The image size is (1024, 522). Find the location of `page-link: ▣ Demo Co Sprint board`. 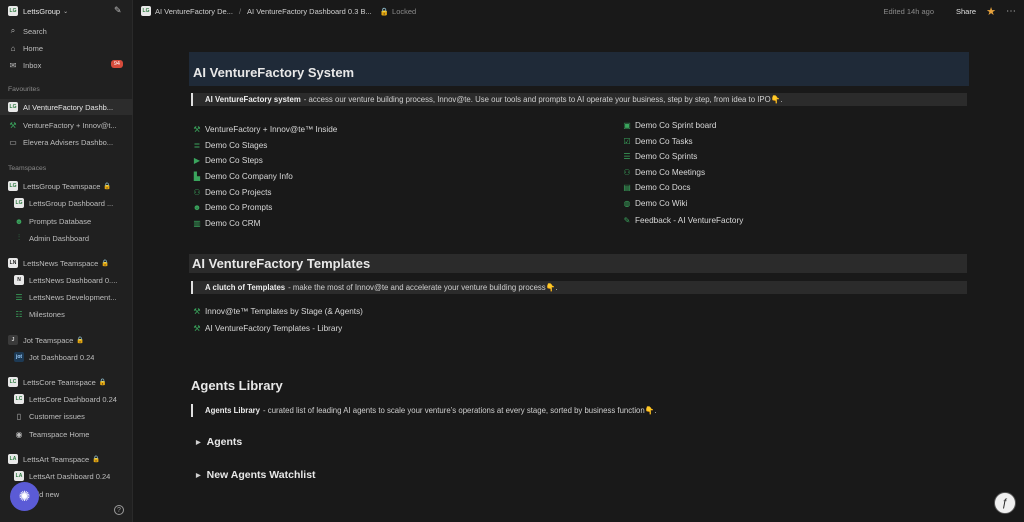

page-link: ▣ Demo Co Sprint board is located at coordinates (669, 125).